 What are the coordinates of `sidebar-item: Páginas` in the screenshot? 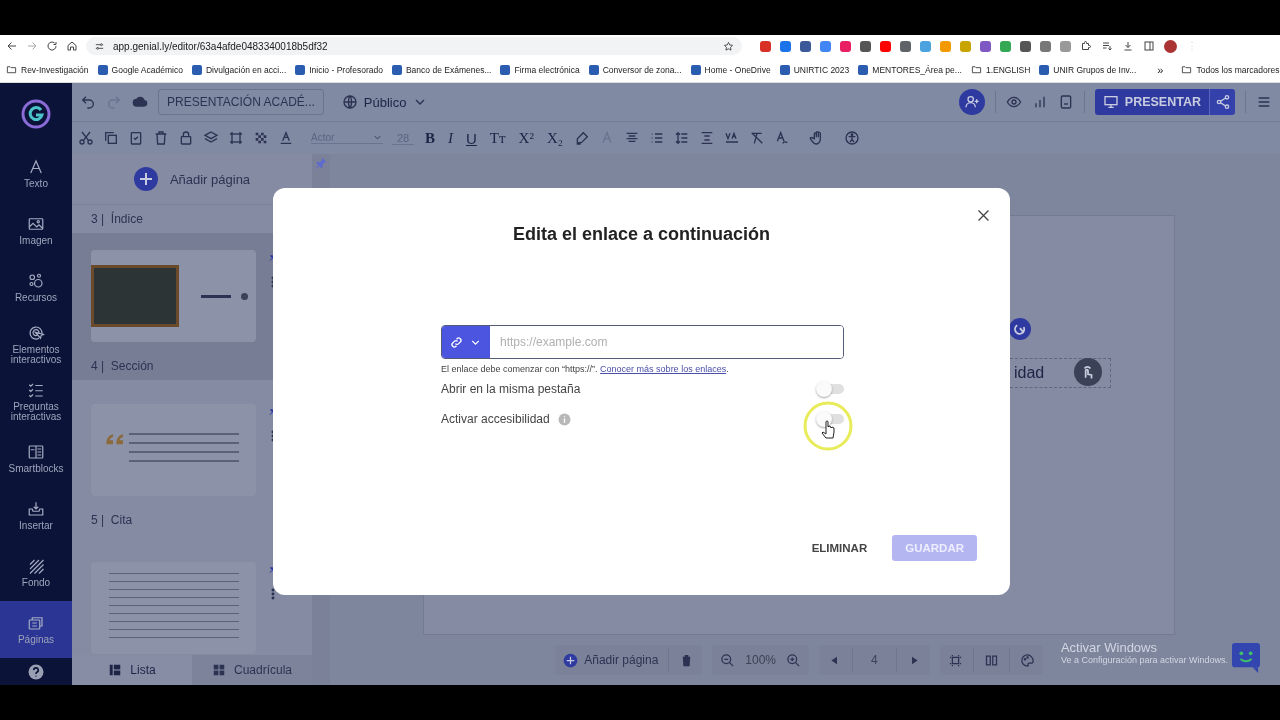 It's located at (36, 629).